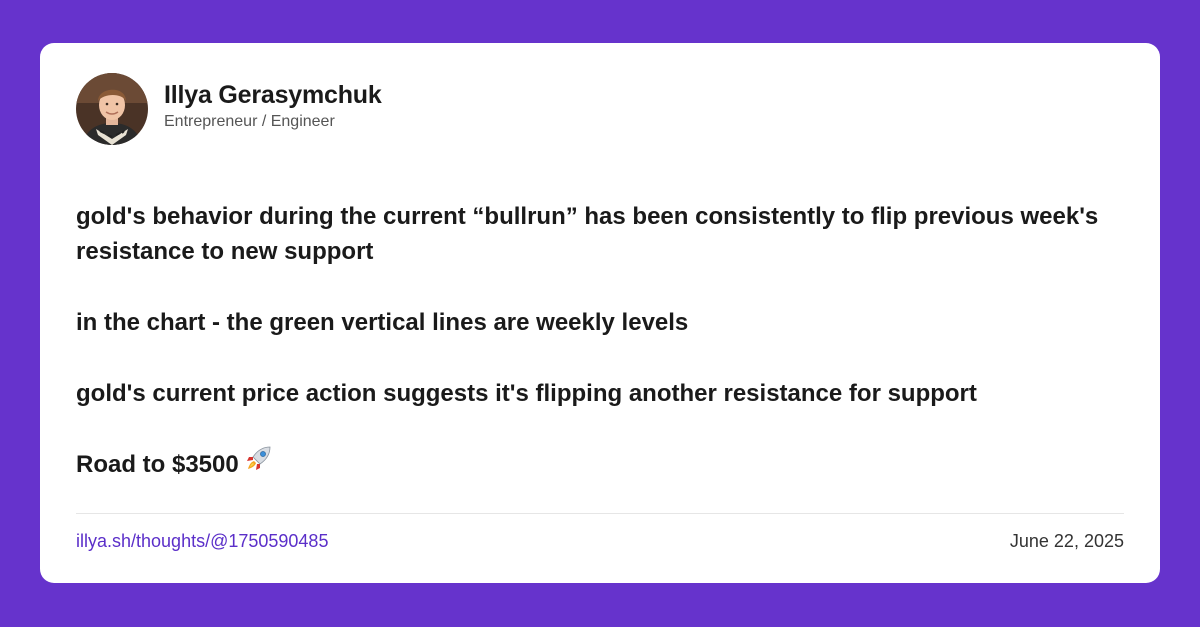 The height and width of the screenshot is (627, 1200). What do you see at coordinates (259, 463) in the screenshot?
I see `rocket-icon` at bounding box center [259, 463].